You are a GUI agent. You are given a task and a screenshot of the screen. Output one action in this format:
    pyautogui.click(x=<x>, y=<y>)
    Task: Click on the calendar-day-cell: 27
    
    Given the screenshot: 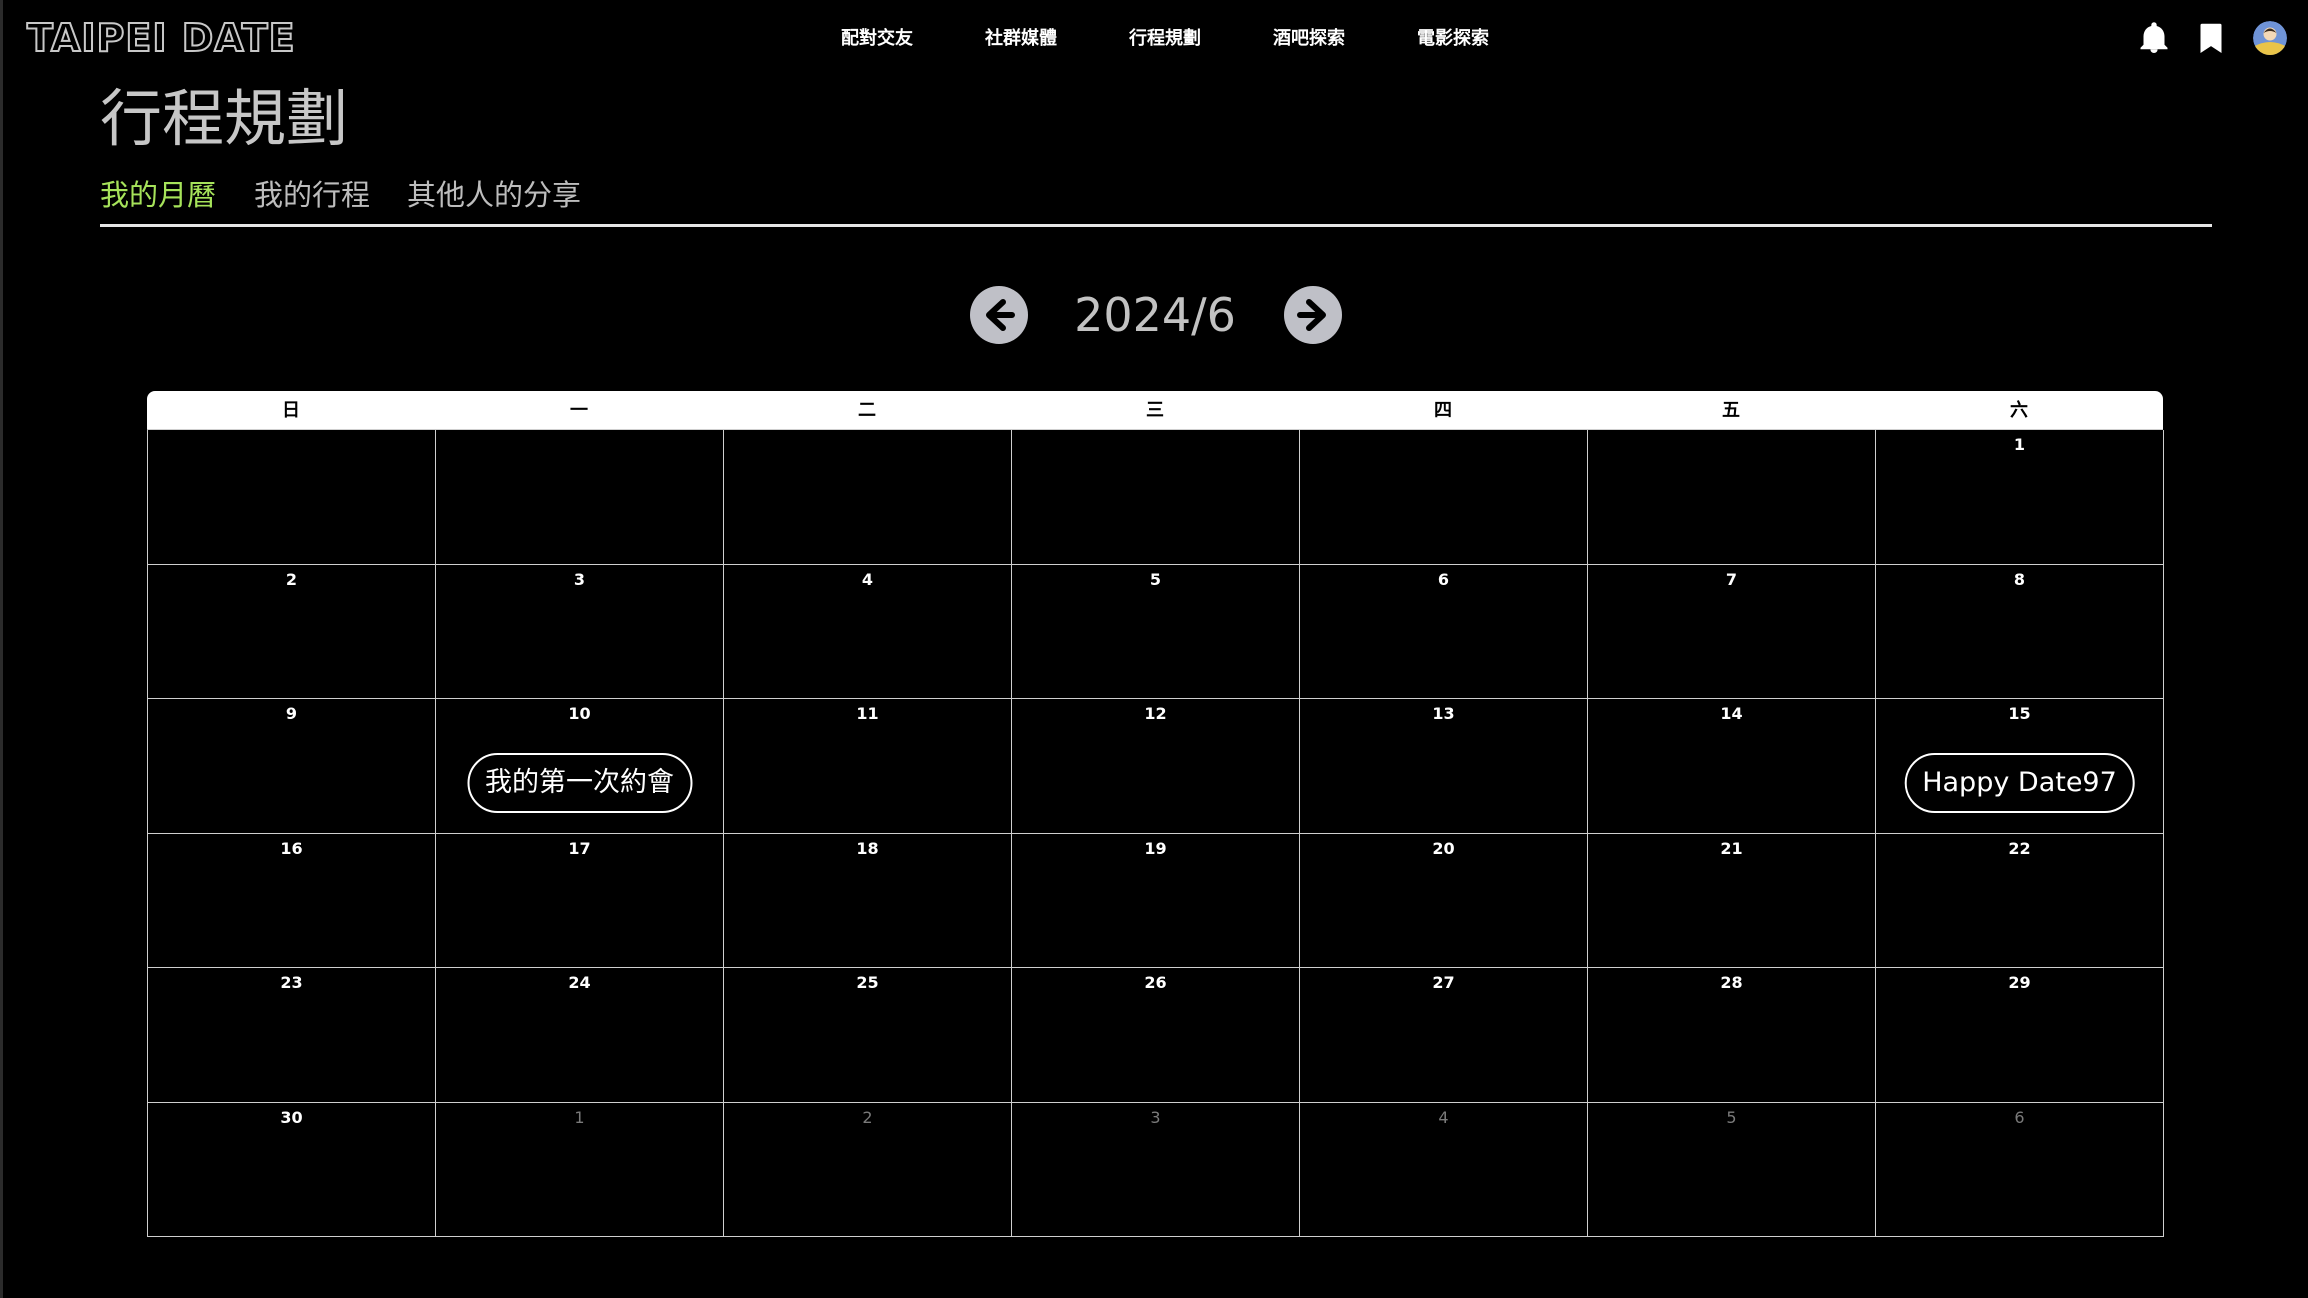 What is the action you would take?
    pyautogui.click(x=1444, y=1035)
    